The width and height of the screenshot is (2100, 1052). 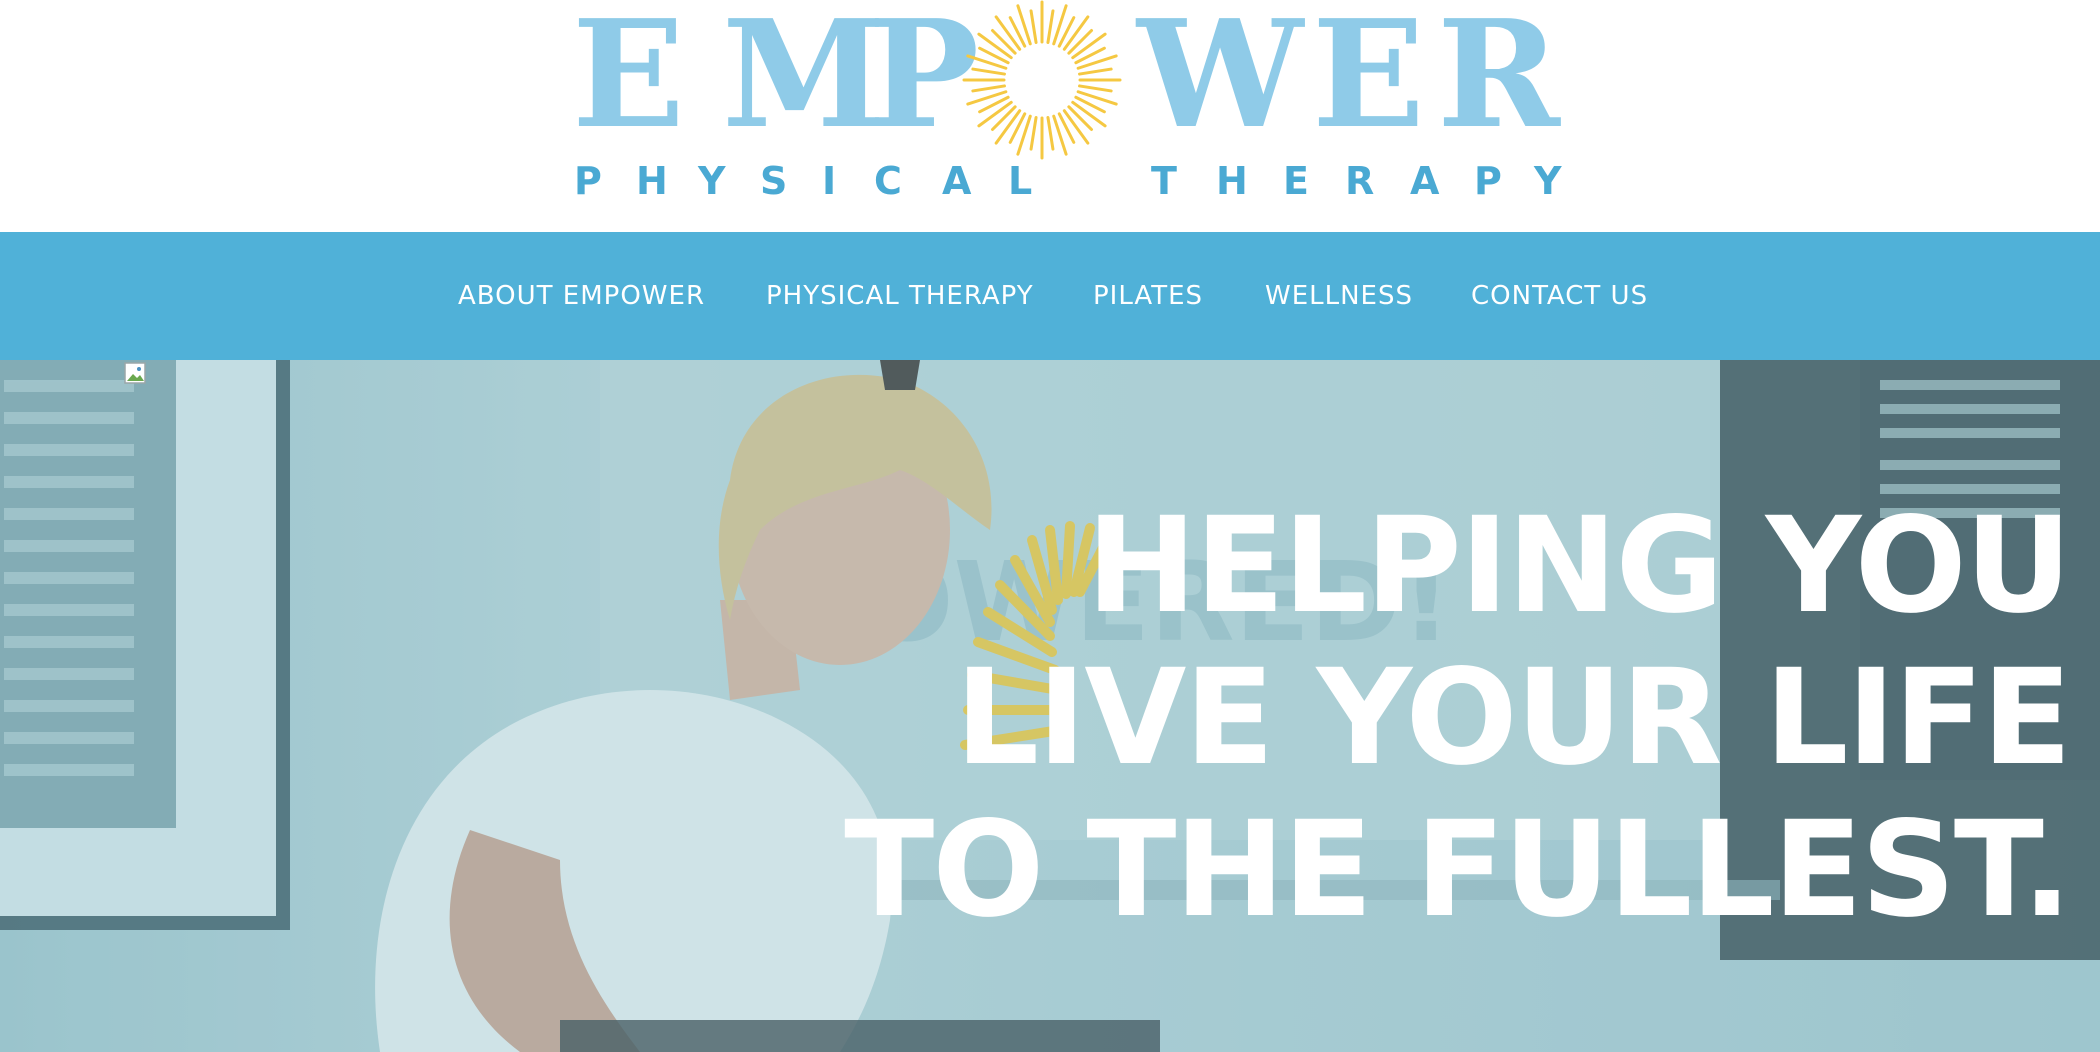 I want to click on logo-letter: R, so click(x=1498, y=80).